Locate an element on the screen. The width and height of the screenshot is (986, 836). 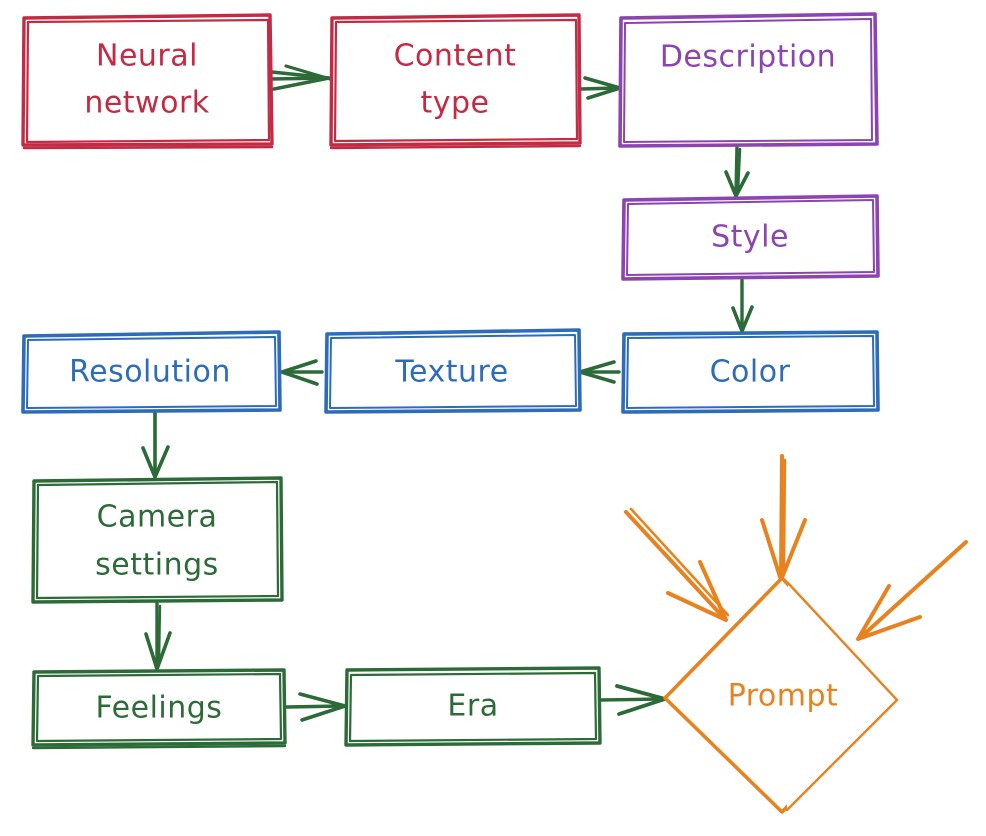
node-era: Era is located at coordinates (473, 706).